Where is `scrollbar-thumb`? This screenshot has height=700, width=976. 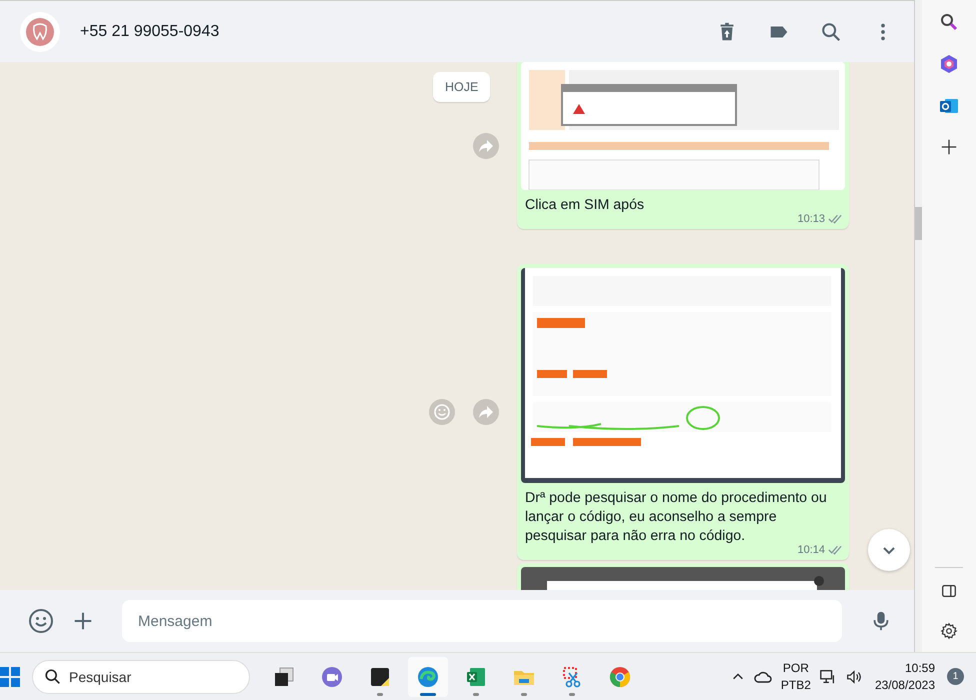
scrollbar-thumb is located at coordinates (918, 223).